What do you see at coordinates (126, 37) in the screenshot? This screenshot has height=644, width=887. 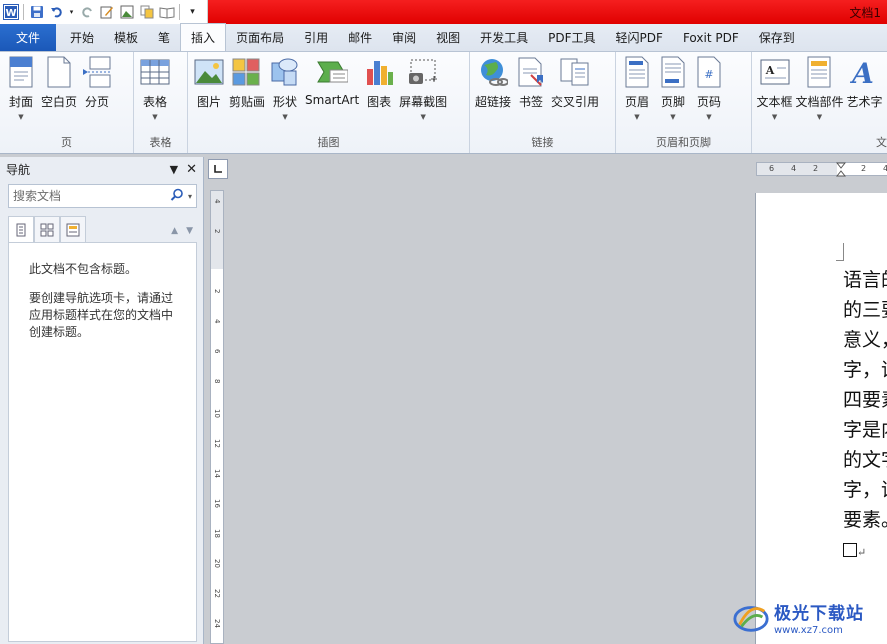 I see `tab-templates: 模板` at bounding box center [126, 37].